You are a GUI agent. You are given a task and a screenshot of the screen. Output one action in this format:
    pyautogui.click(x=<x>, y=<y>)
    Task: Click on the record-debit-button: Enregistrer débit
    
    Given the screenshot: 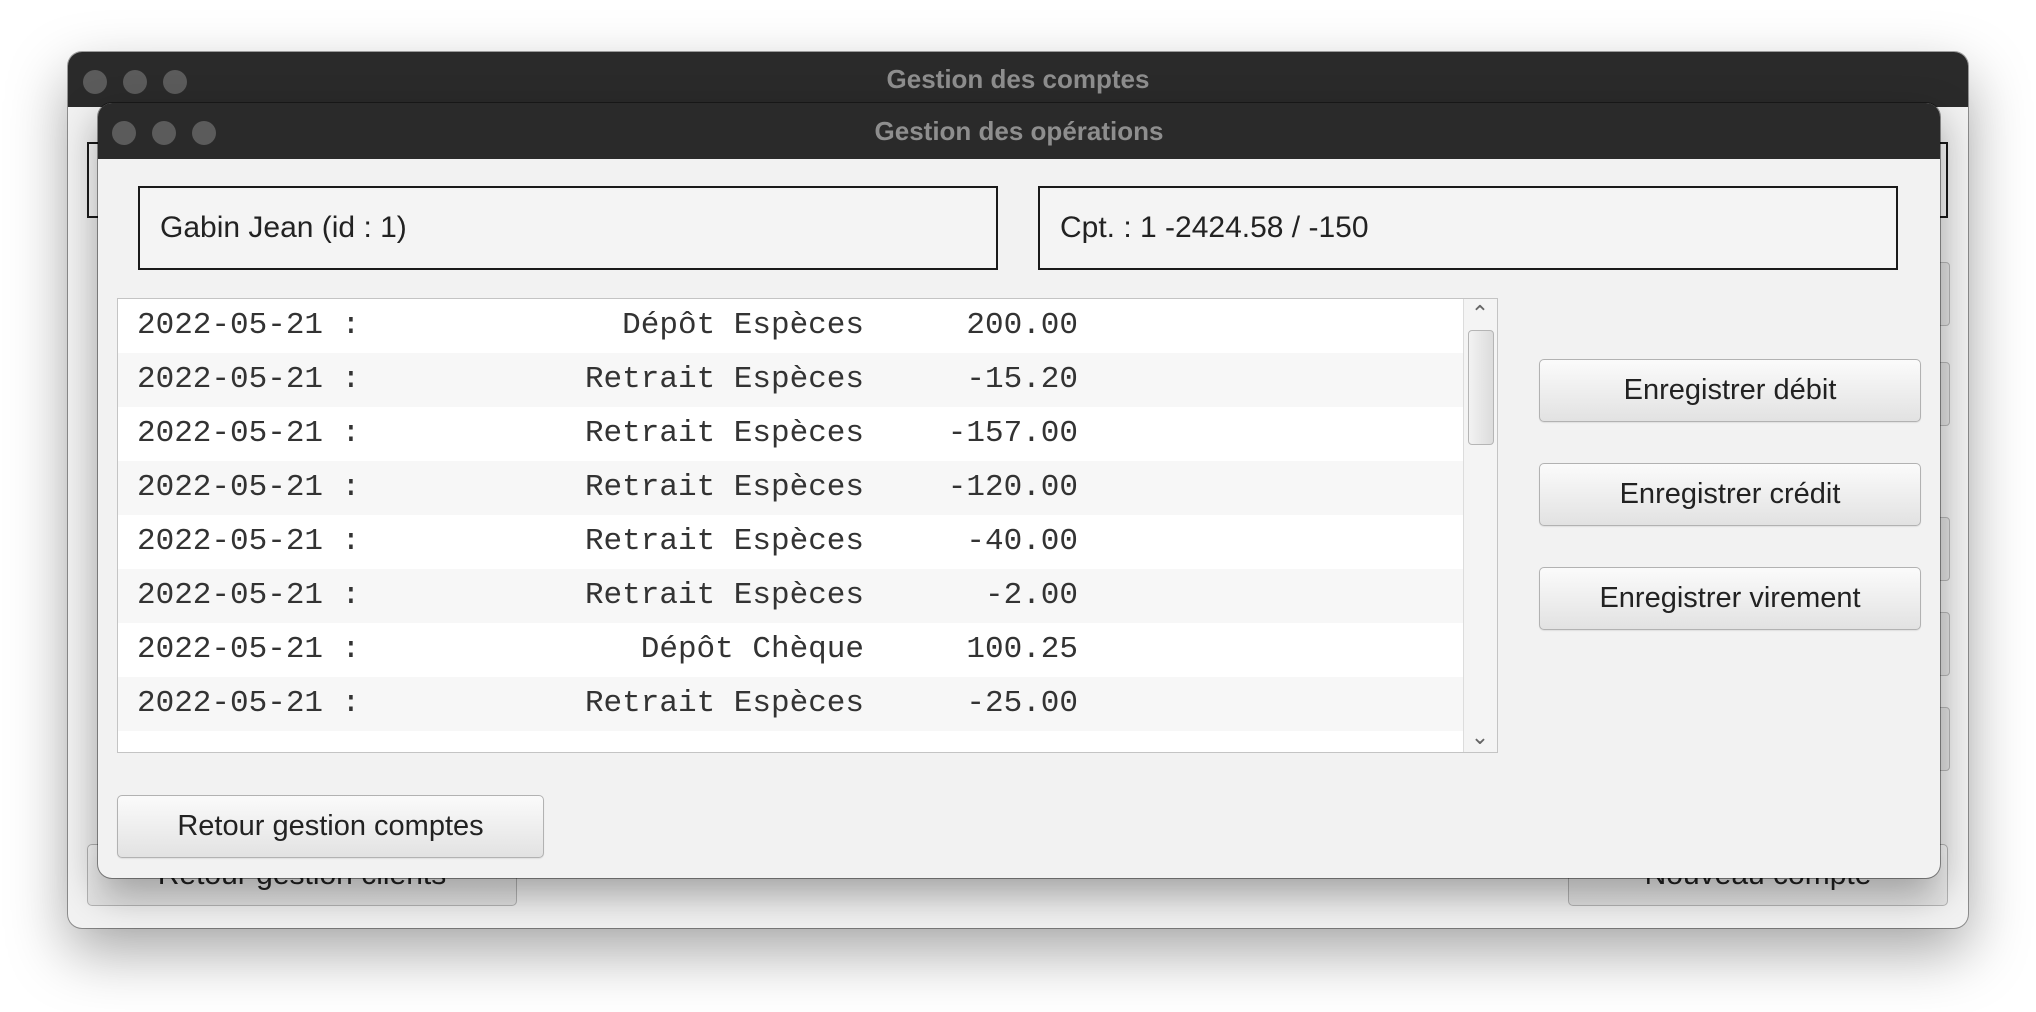 What is the action you would take?
    pyautogui.click(x=1730, y=390)
    